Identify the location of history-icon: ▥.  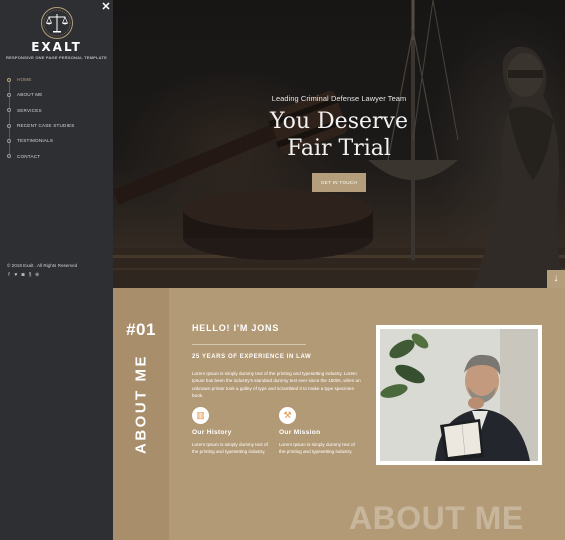
(200, 415).